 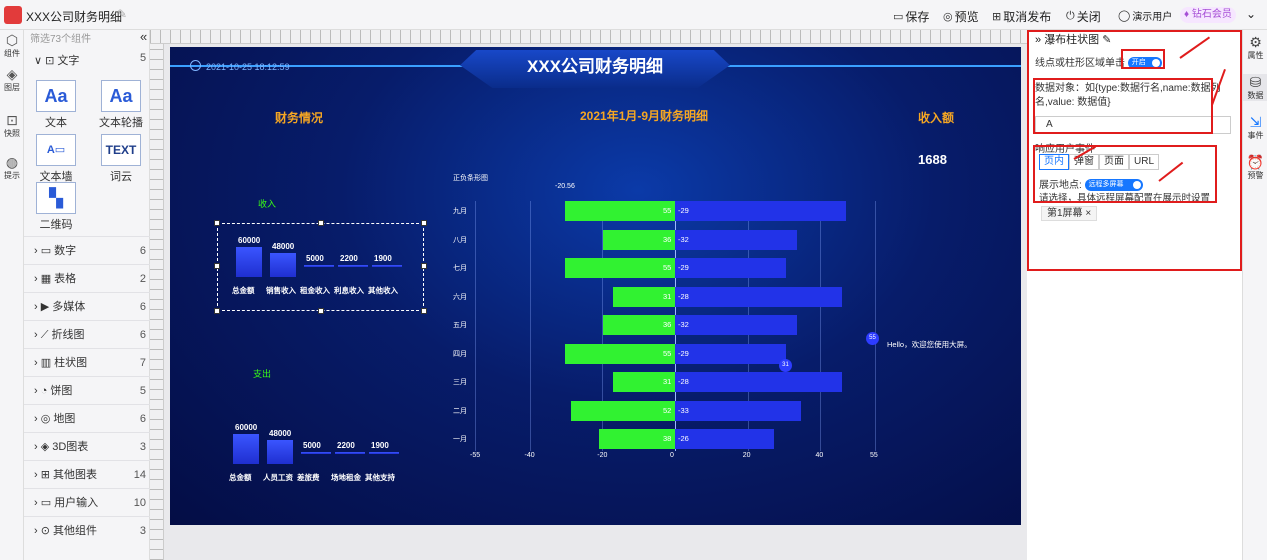 What do you see at coordinates (1070, 16) in the screenshot?
I see `power-icon: ⏻` at bounding box center [1070, 16].